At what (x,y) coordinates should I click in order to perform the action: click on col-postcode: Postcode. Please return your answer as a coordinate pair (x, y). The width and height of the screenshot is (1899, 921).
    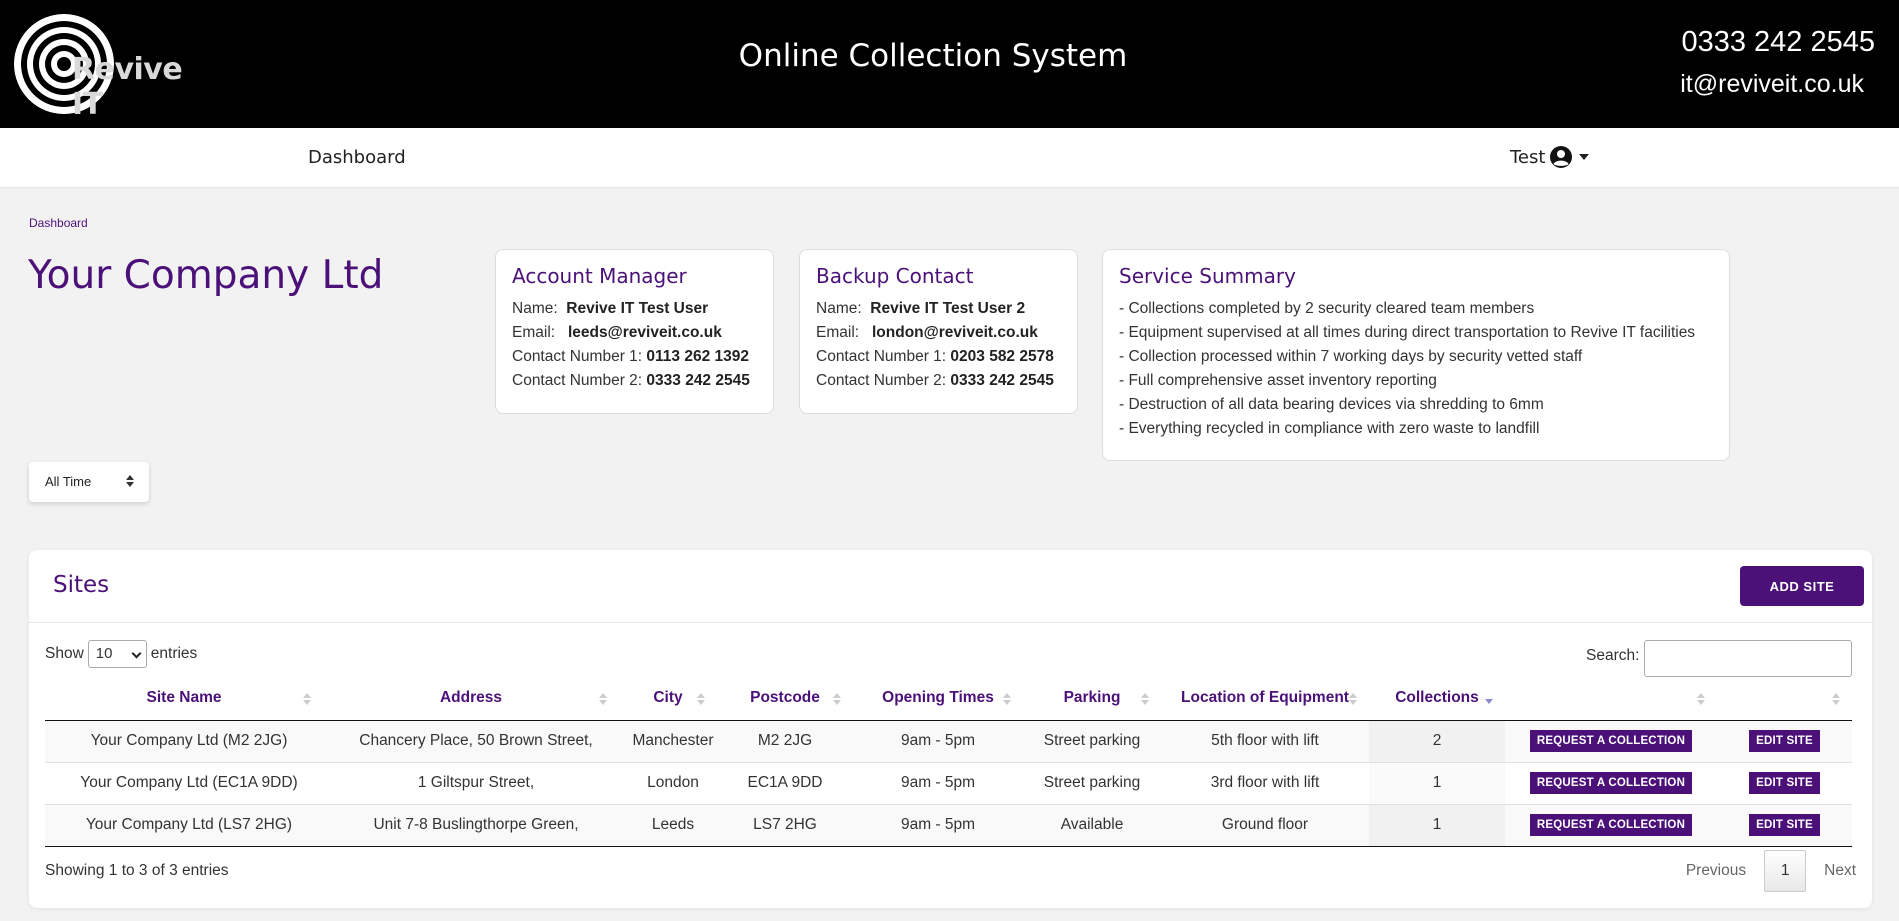
    Looking at the image, I should click on (785, 699).